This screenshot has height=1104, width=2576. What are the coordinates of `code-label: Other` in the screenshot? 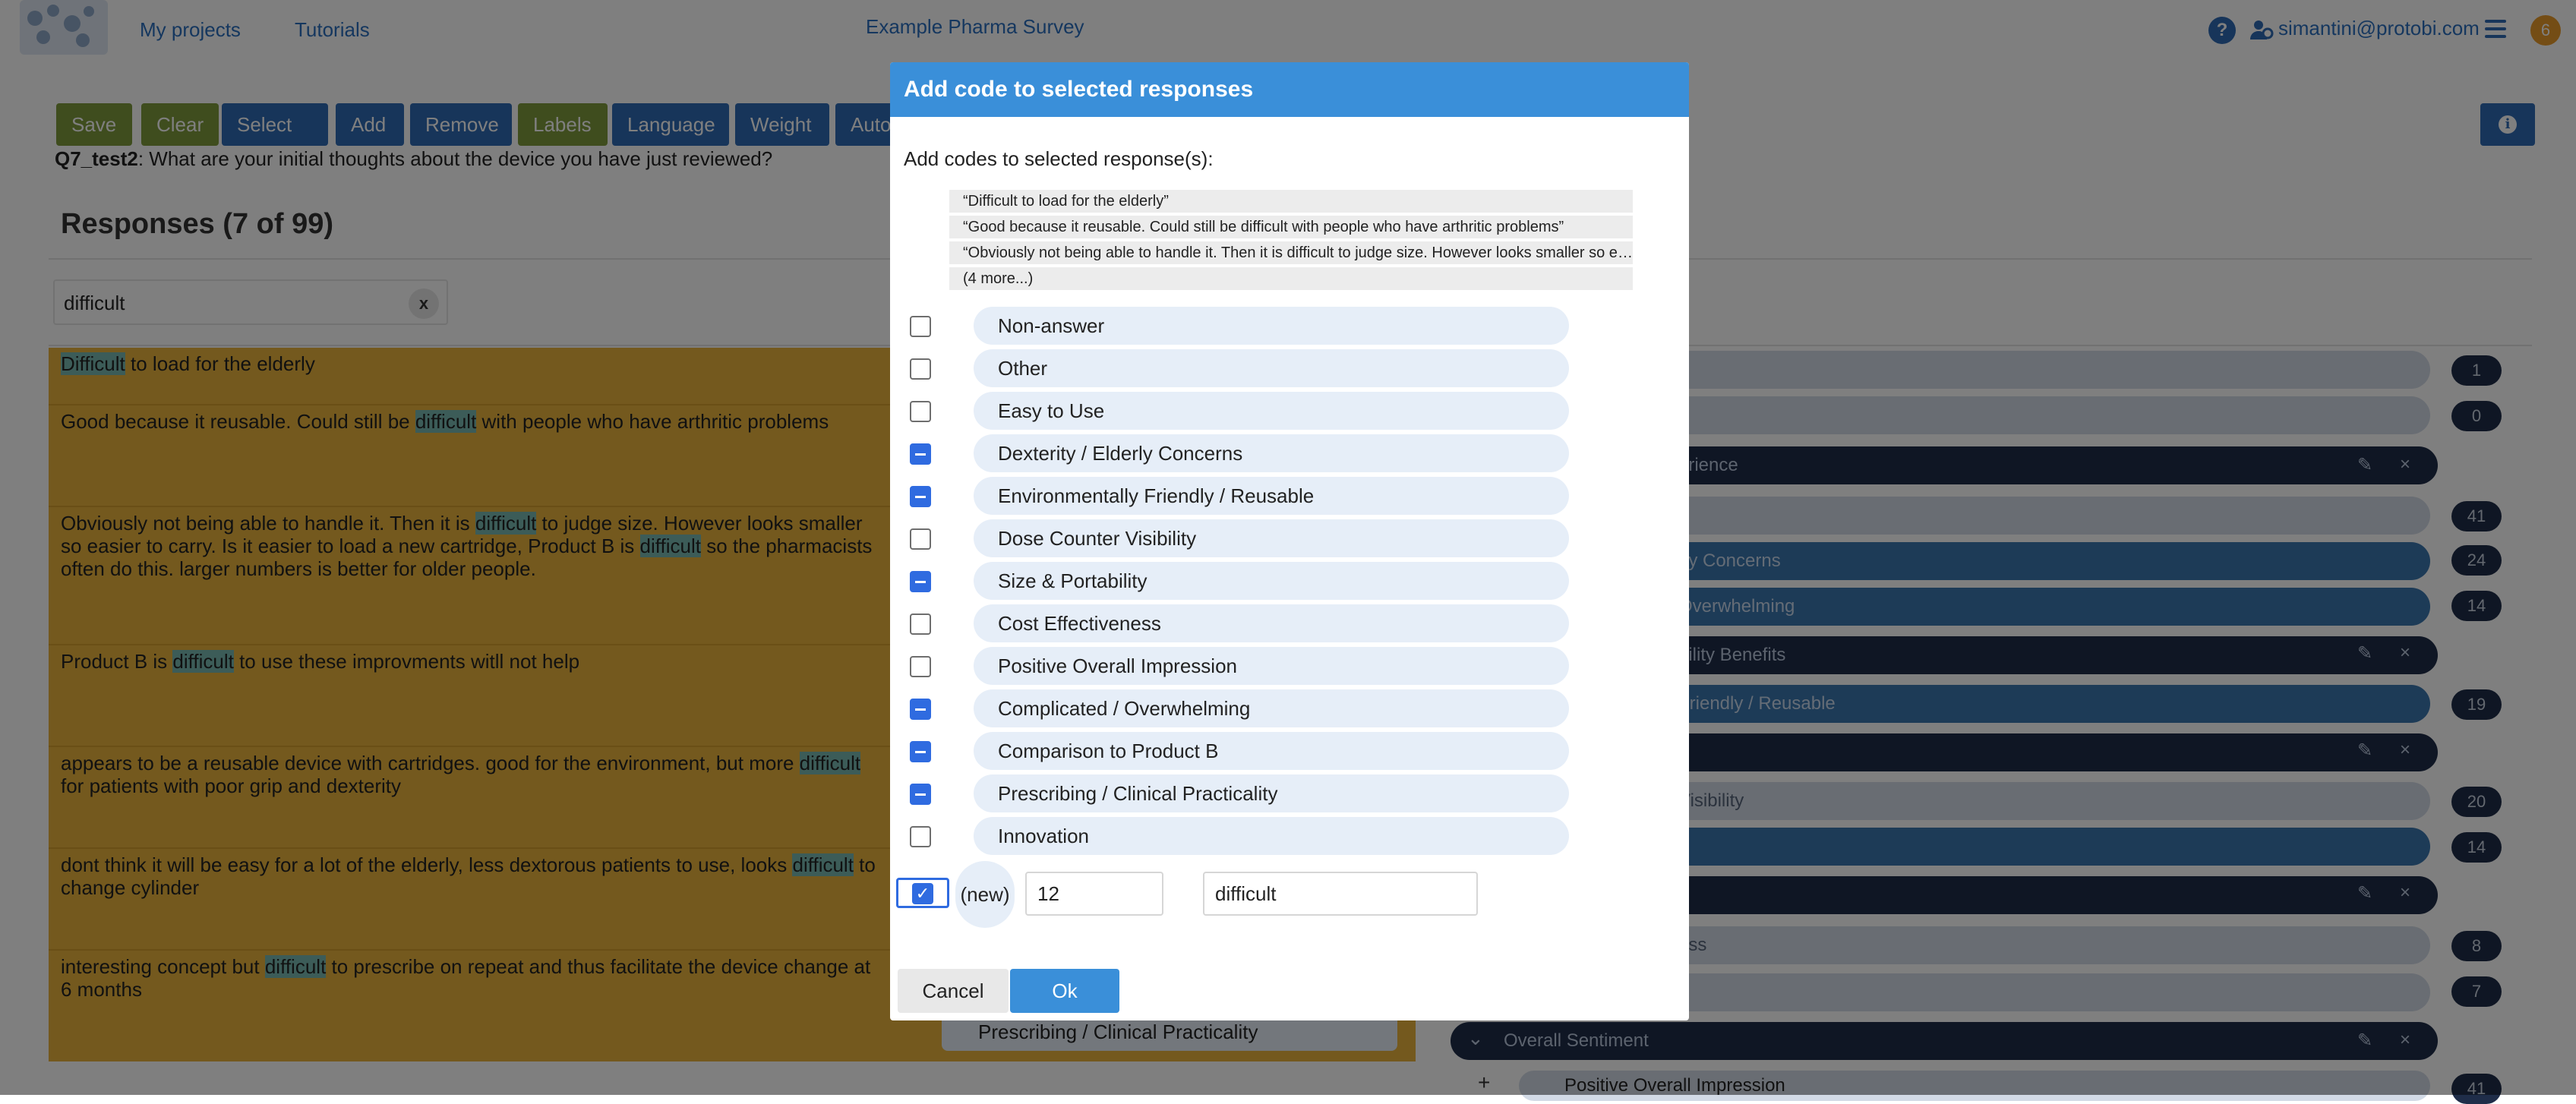 It's located at (1271, 368).